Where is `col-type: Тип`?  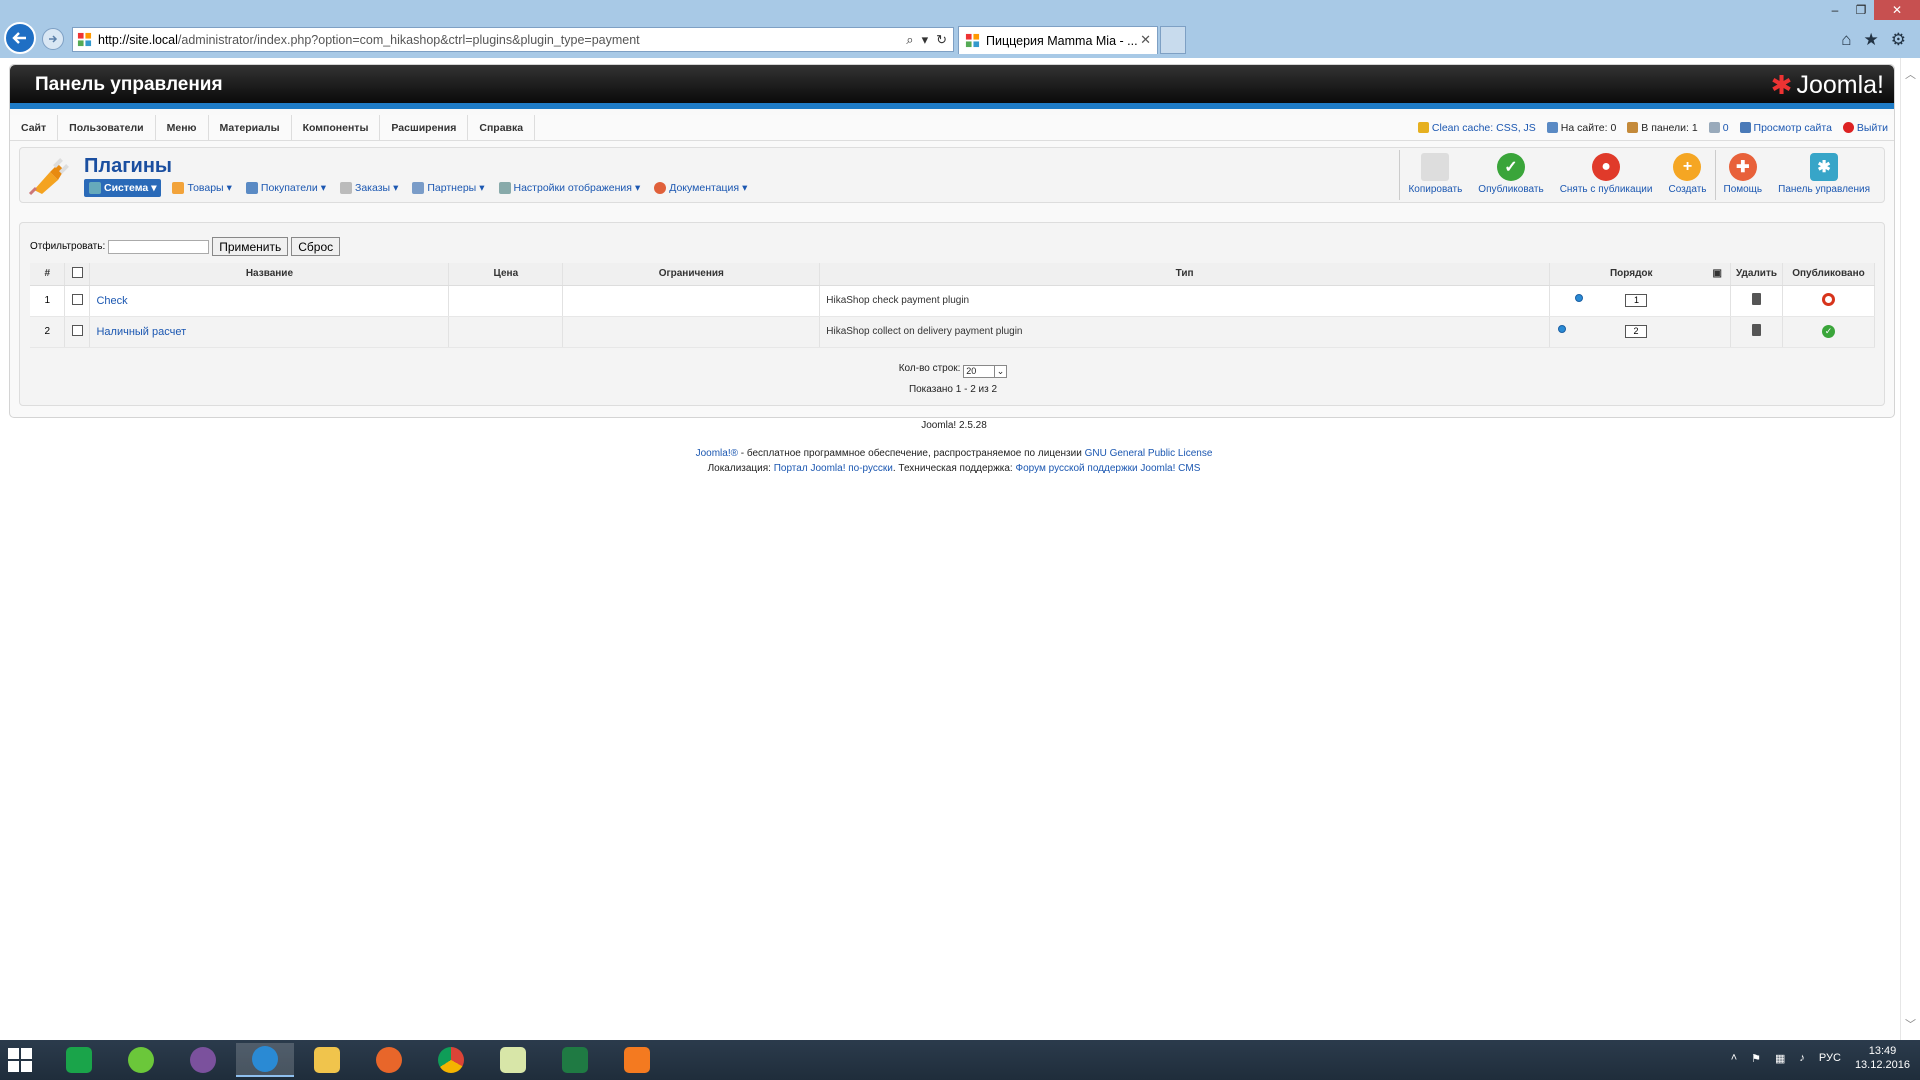
col-type: Тип is located at coordinates (1185, 274).